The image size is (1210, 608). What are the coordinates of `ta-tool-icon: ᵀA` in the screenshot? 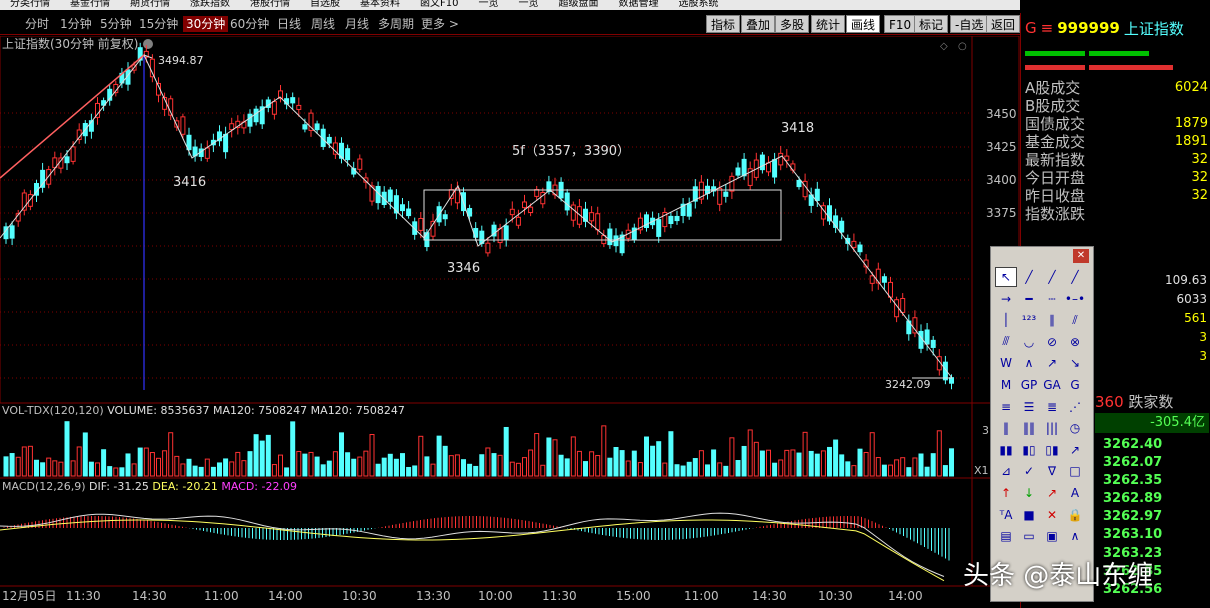 It's located at (1006, 515).